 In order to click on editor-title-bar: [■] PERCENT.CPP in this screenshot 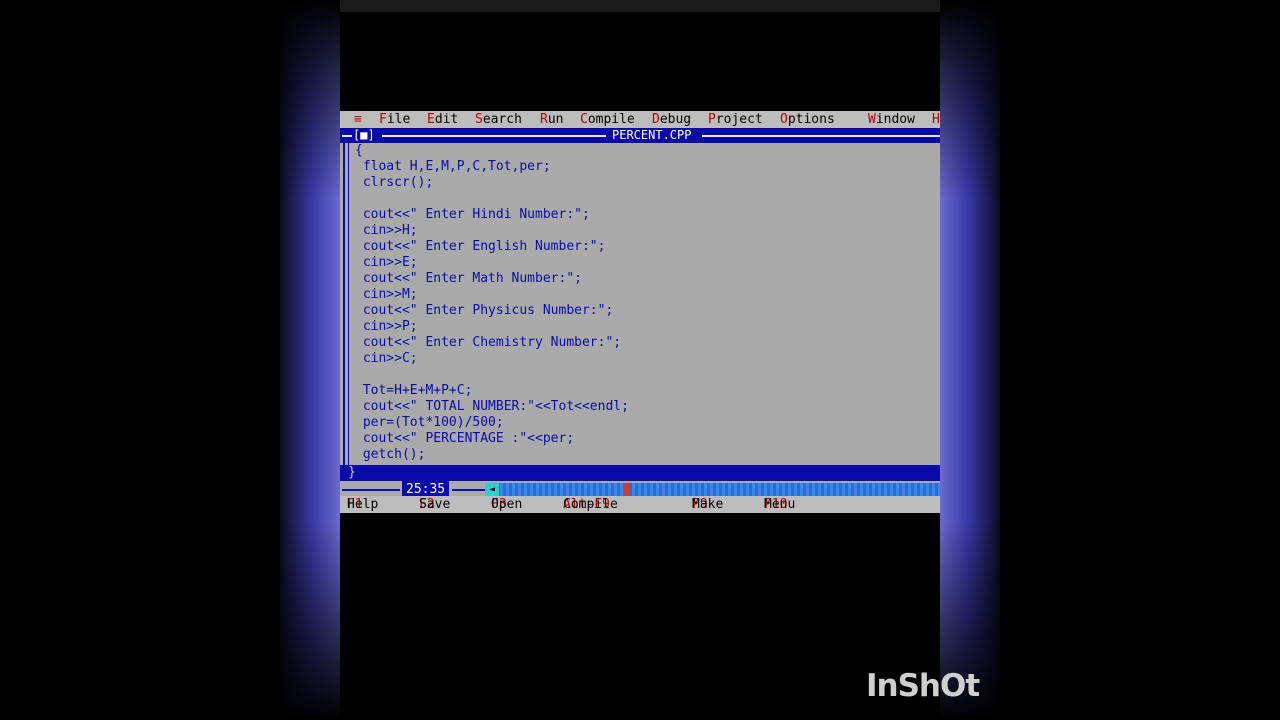, I will do `click(640, 135)`.